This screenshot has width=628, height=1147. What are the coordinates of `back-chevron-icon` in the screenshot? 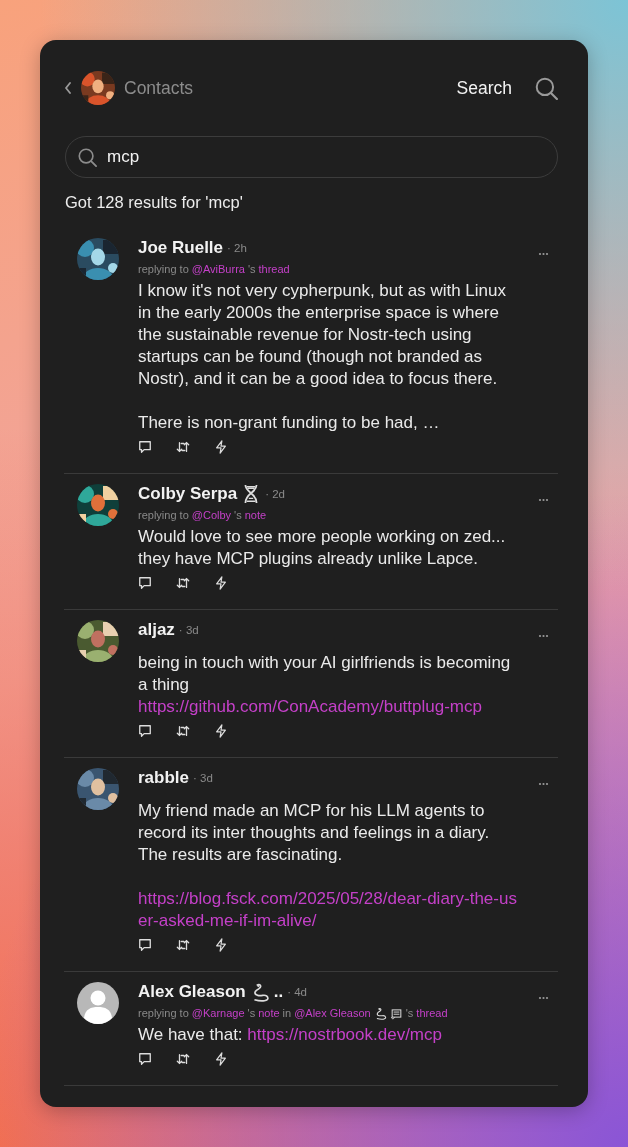 It's located at (68, 88).